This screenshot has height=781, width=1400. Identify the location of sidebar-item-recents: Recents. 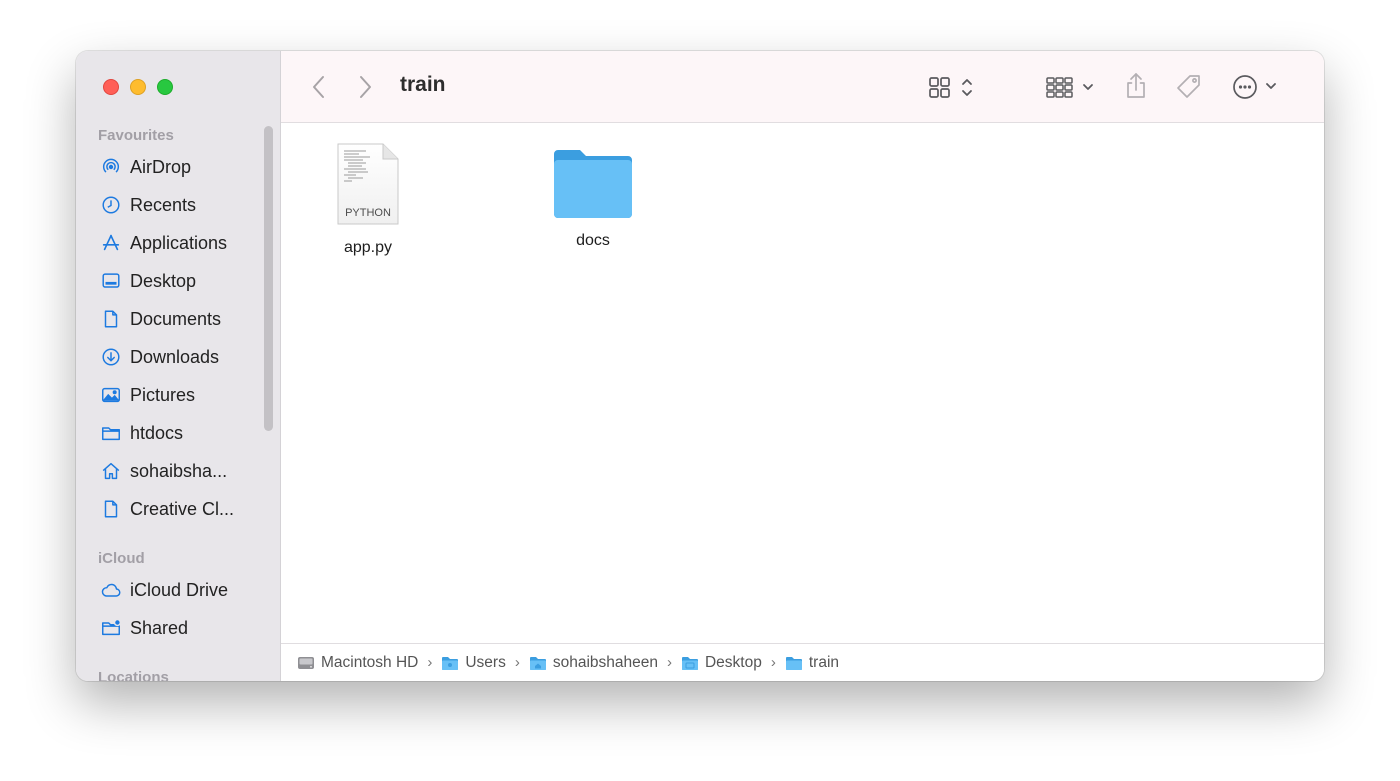
(148, 205).